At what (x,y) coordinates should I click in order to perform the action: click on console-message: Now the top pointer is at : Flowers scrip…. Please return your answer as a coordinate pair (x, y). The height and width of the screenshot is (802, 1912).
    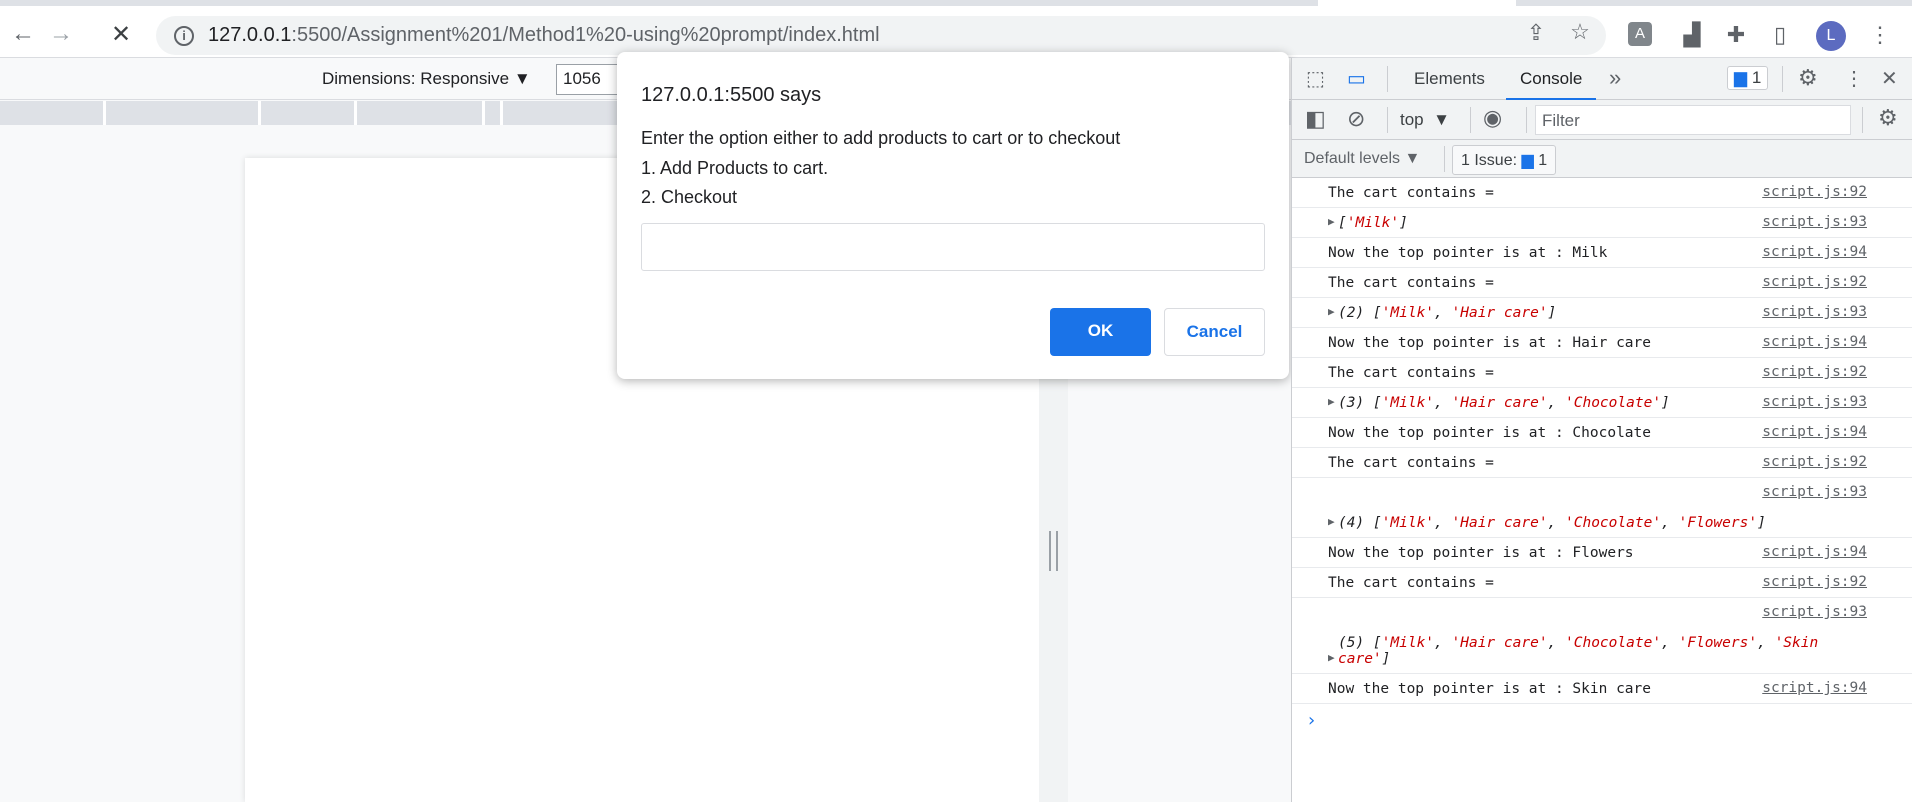
    Looking at the image, I should click on (1602, 553).